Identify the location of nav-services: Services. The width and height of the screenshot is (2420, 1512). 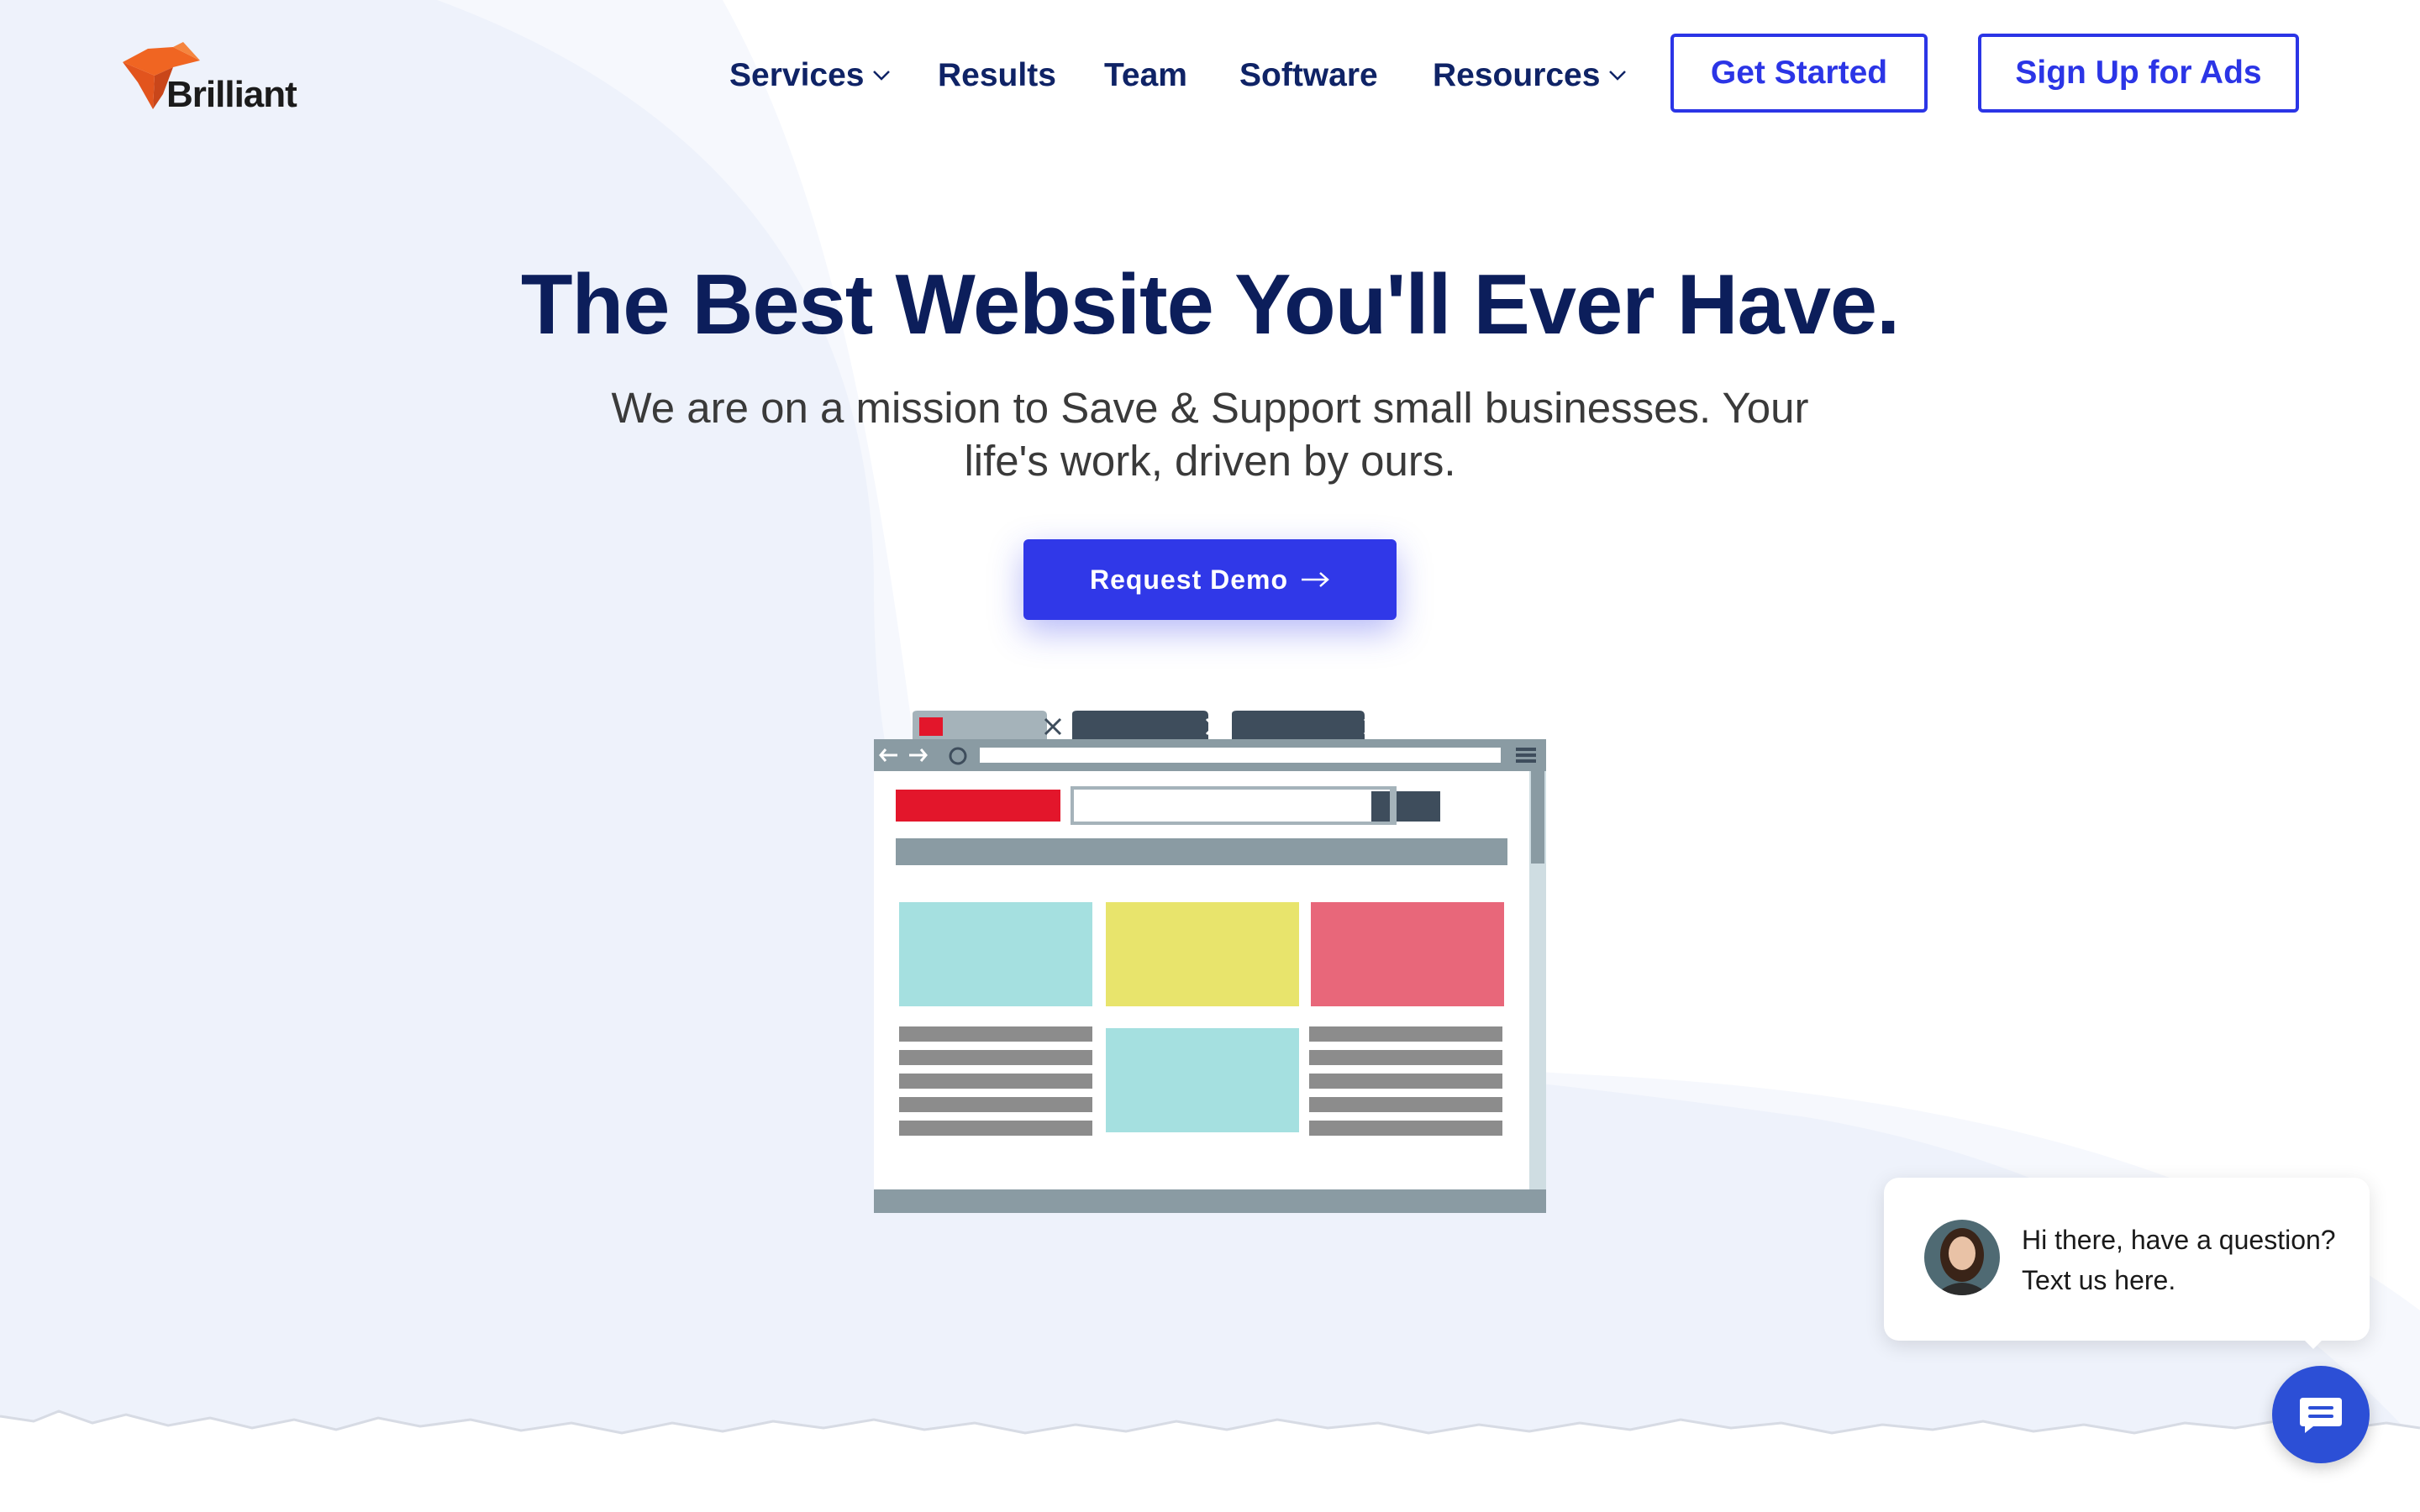
(810, 75).